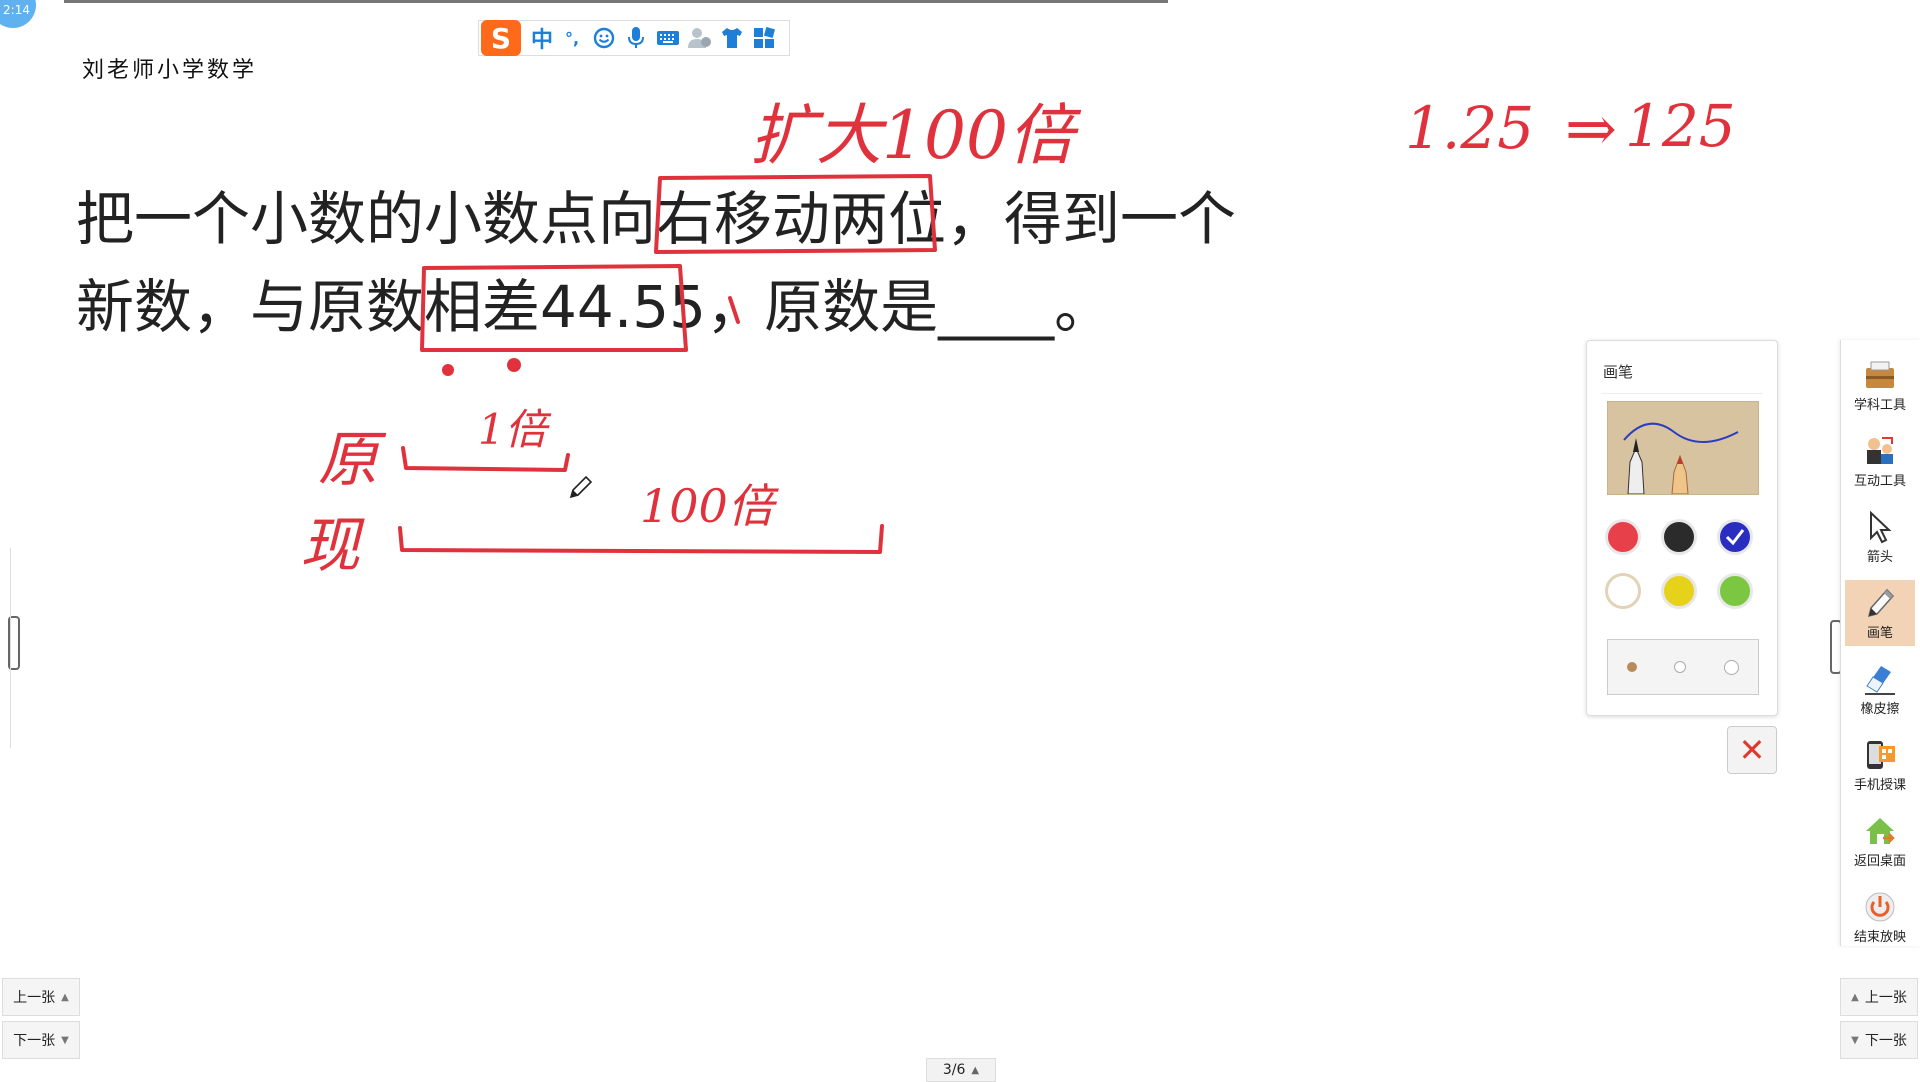 The height and width of the screenshot is (1082, 1920). What do you see at coordinates (616, 1) in the screenshot?
I see `top-border-line` at bounding box center [616, 1].